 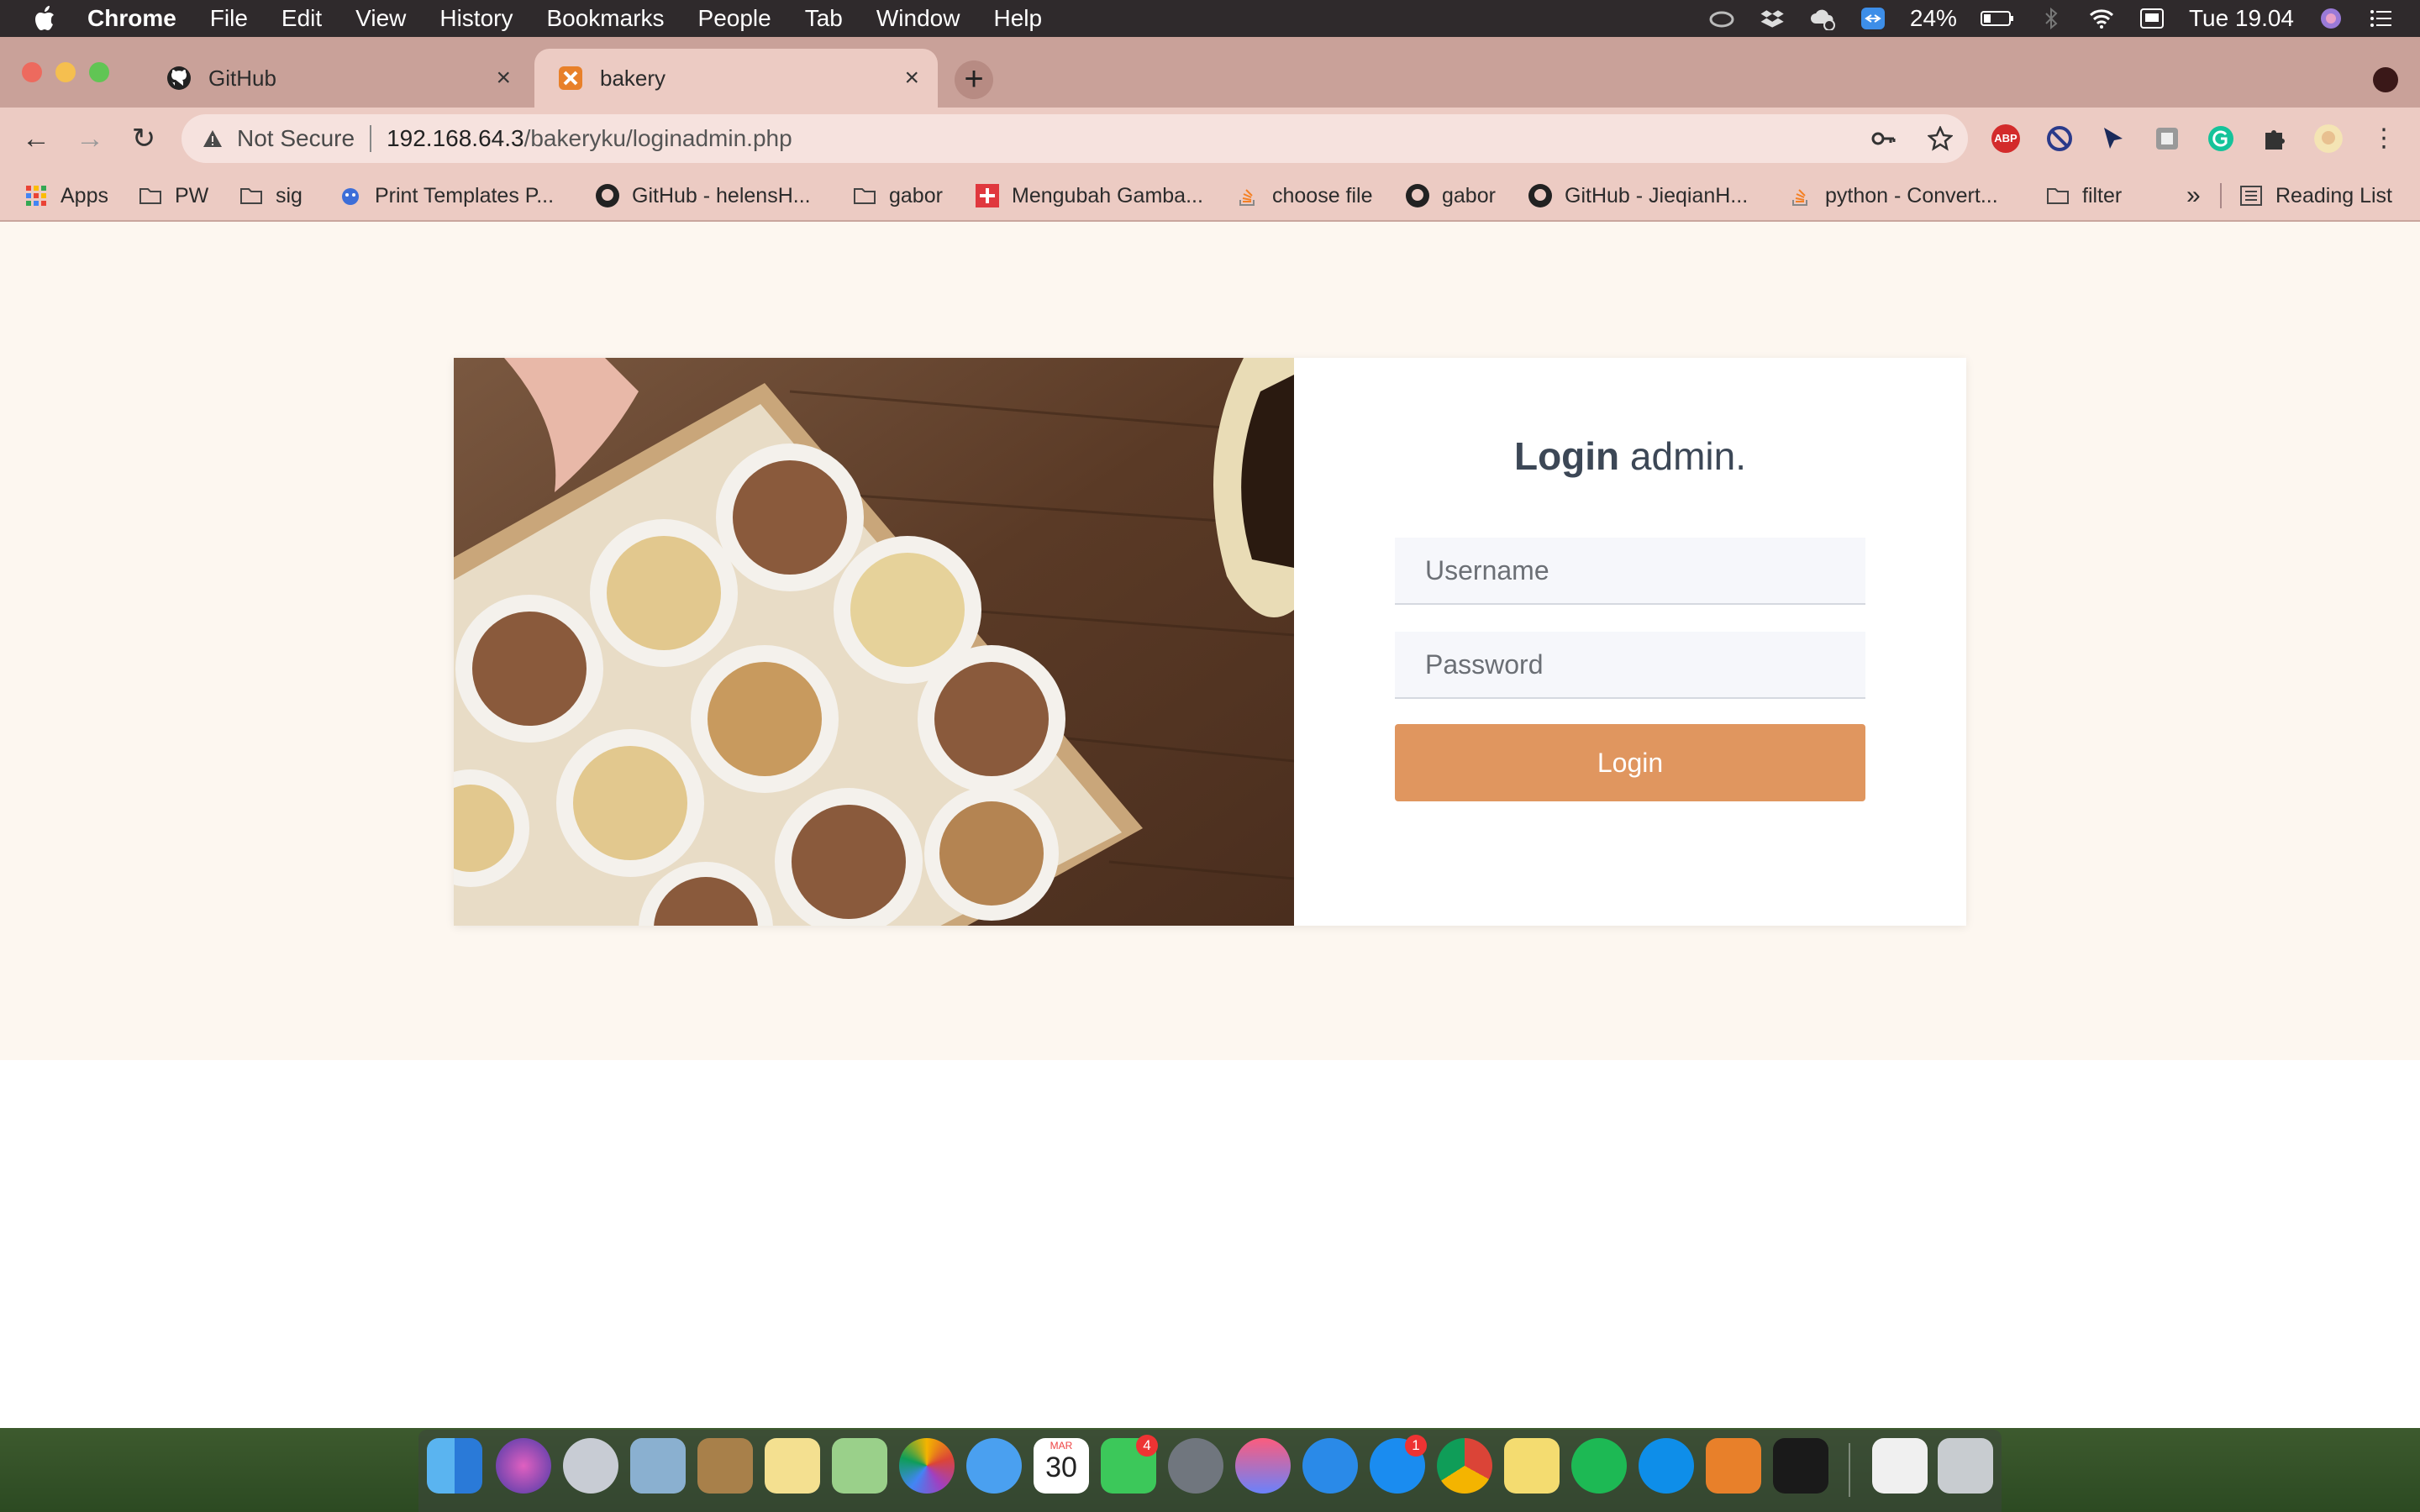 What do you see at coordinates (65, 72) in the screenshot?
I see `minimize-window-button` at bounding box center [65, 72].